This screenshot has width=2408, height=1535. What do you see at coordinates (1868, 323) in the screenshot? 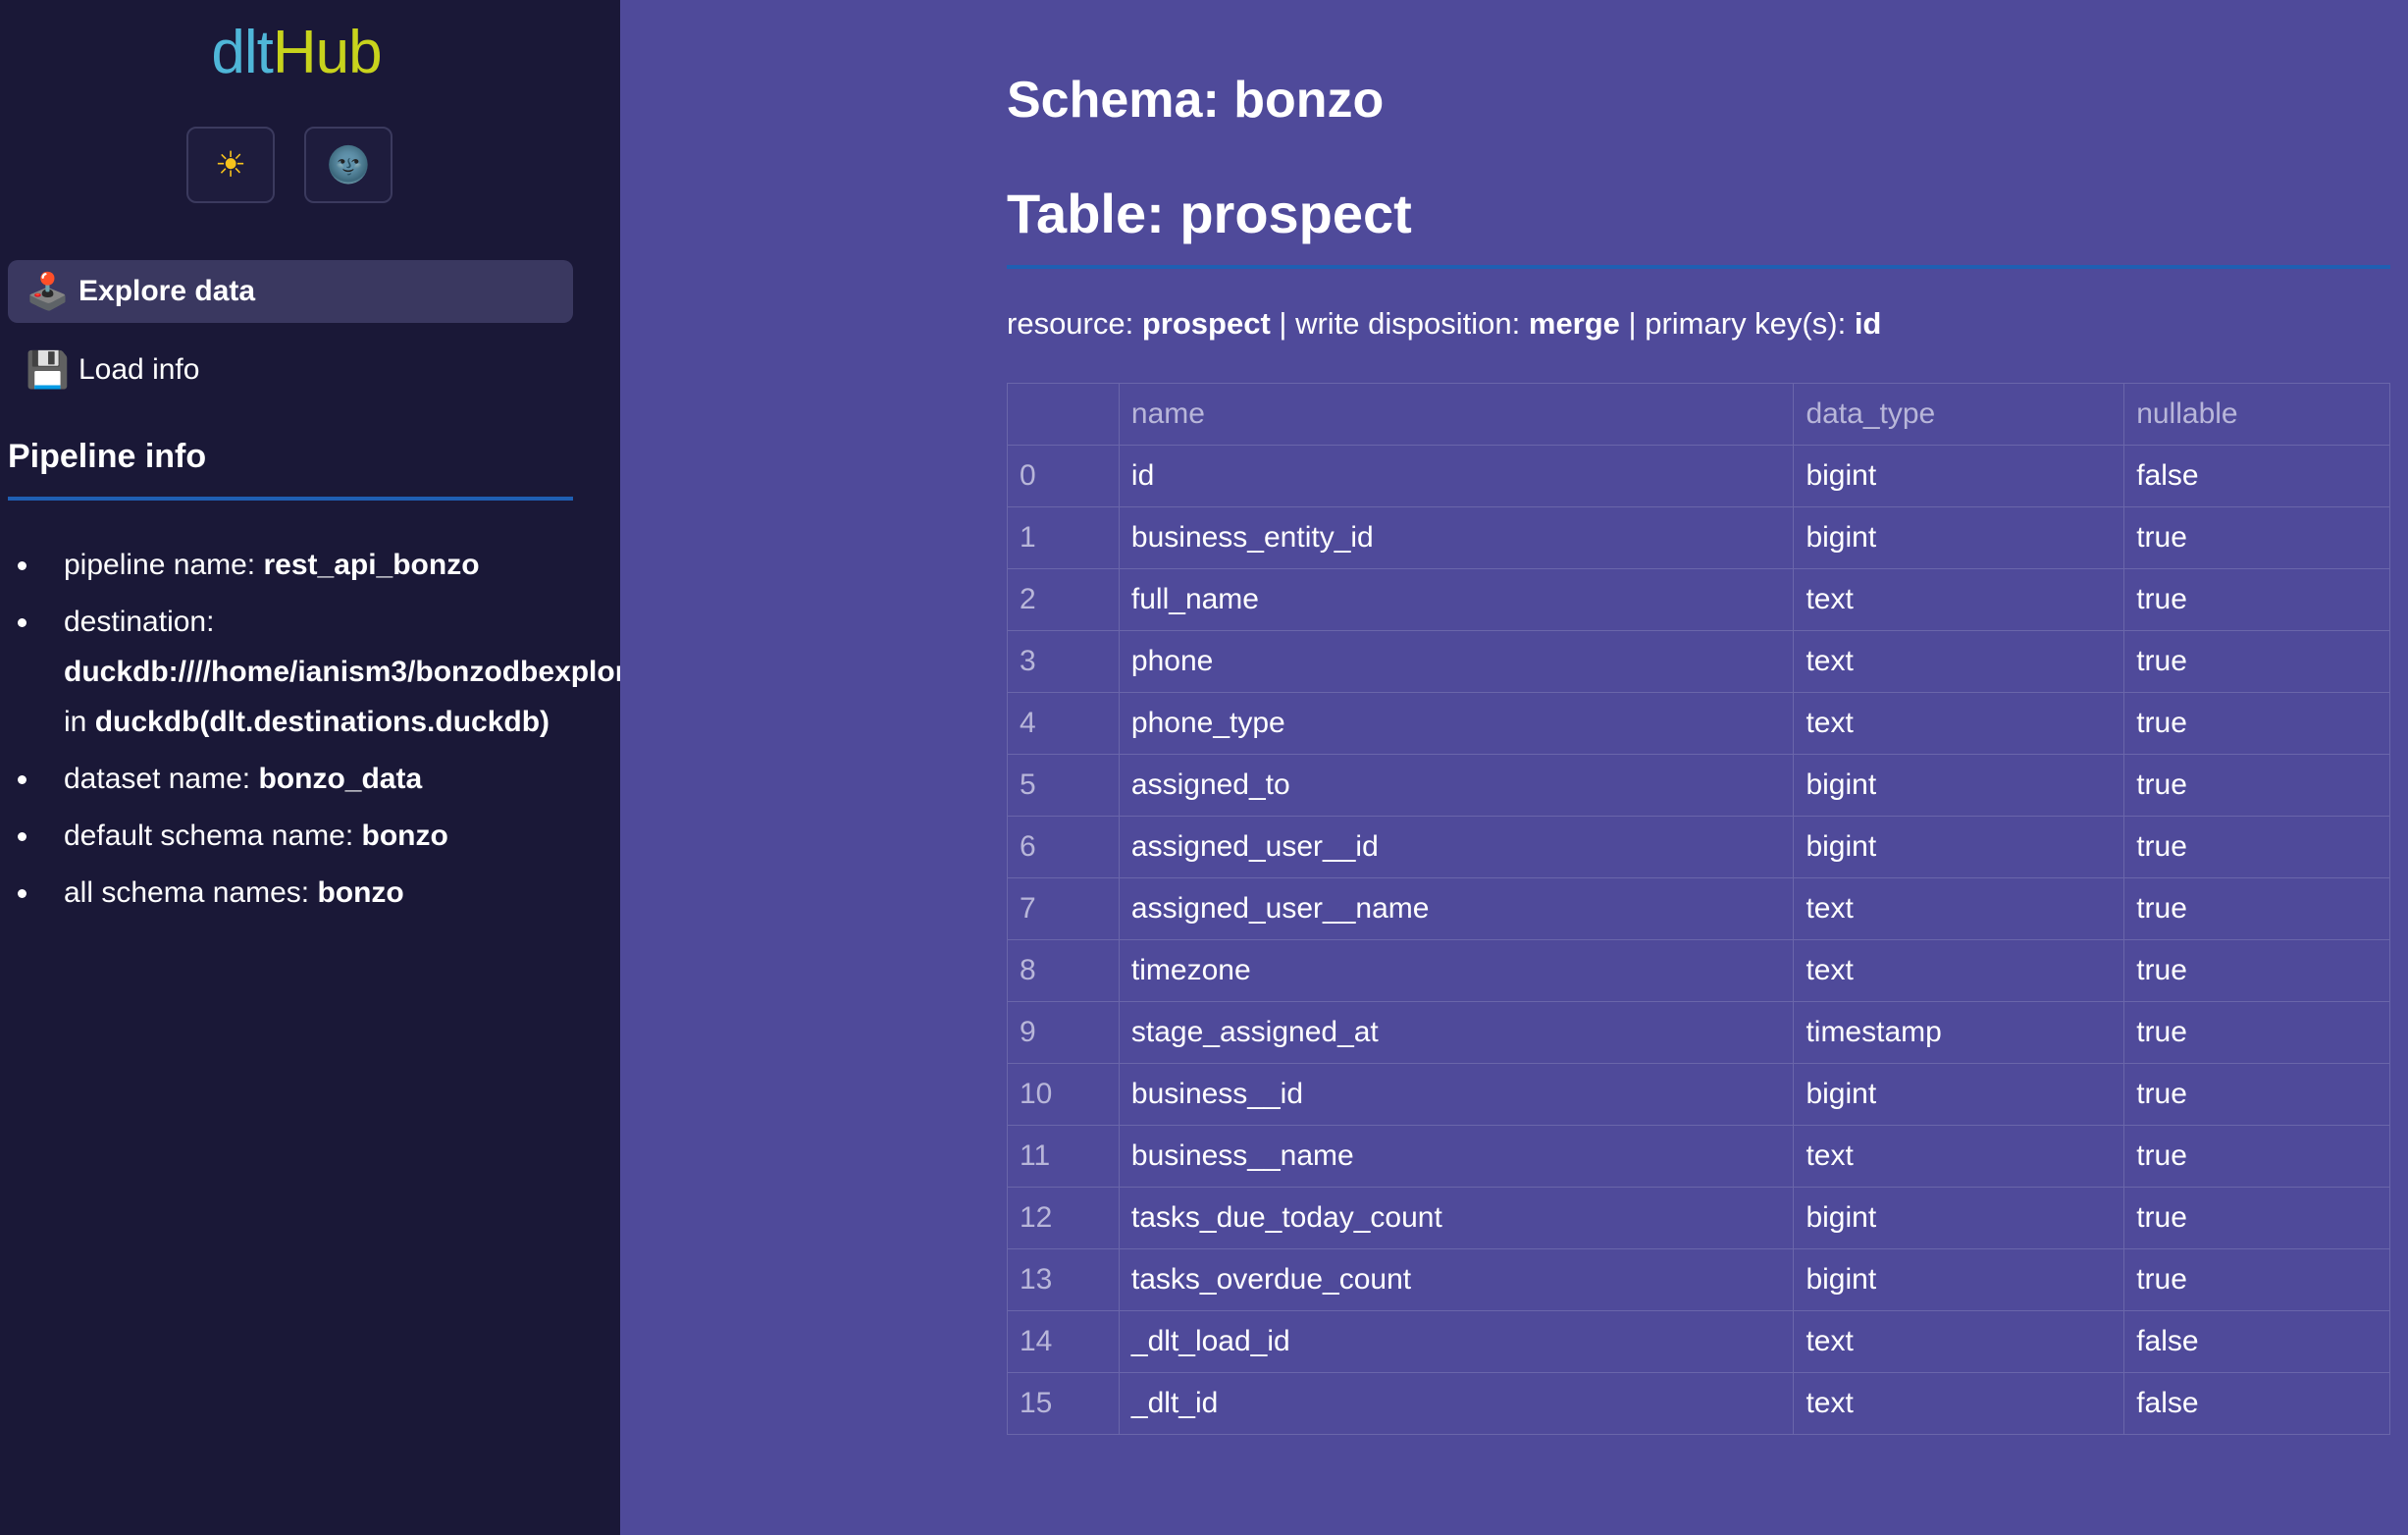
I see `primary-key-value: id` at bounding box center [1868, 323].